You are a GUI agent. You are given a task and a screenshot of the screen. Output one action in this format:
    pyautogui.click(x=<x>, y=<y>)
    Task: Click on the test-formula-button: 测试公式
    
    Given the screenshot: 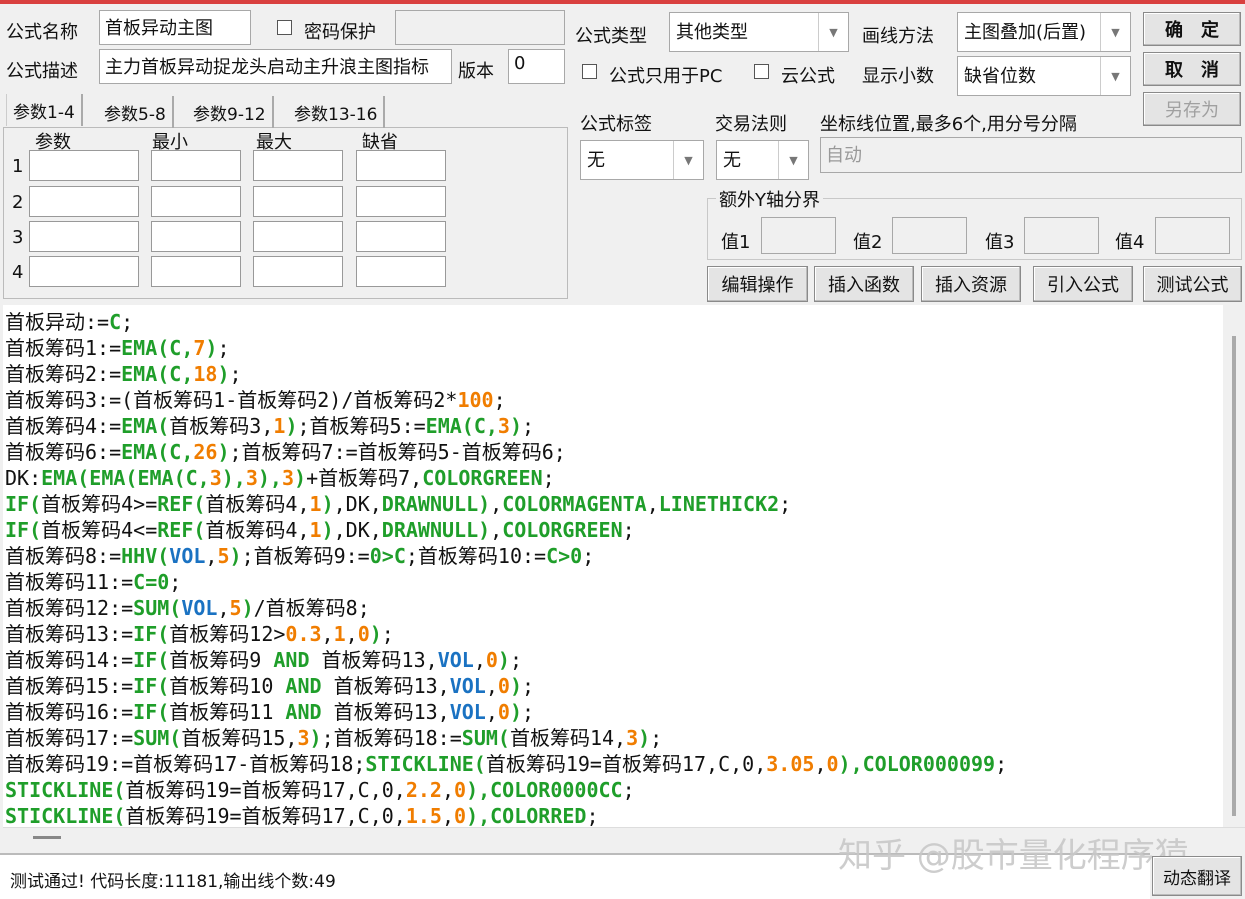 What is the action you would take?
    pyautogui.click(x=1192, y=284)
    